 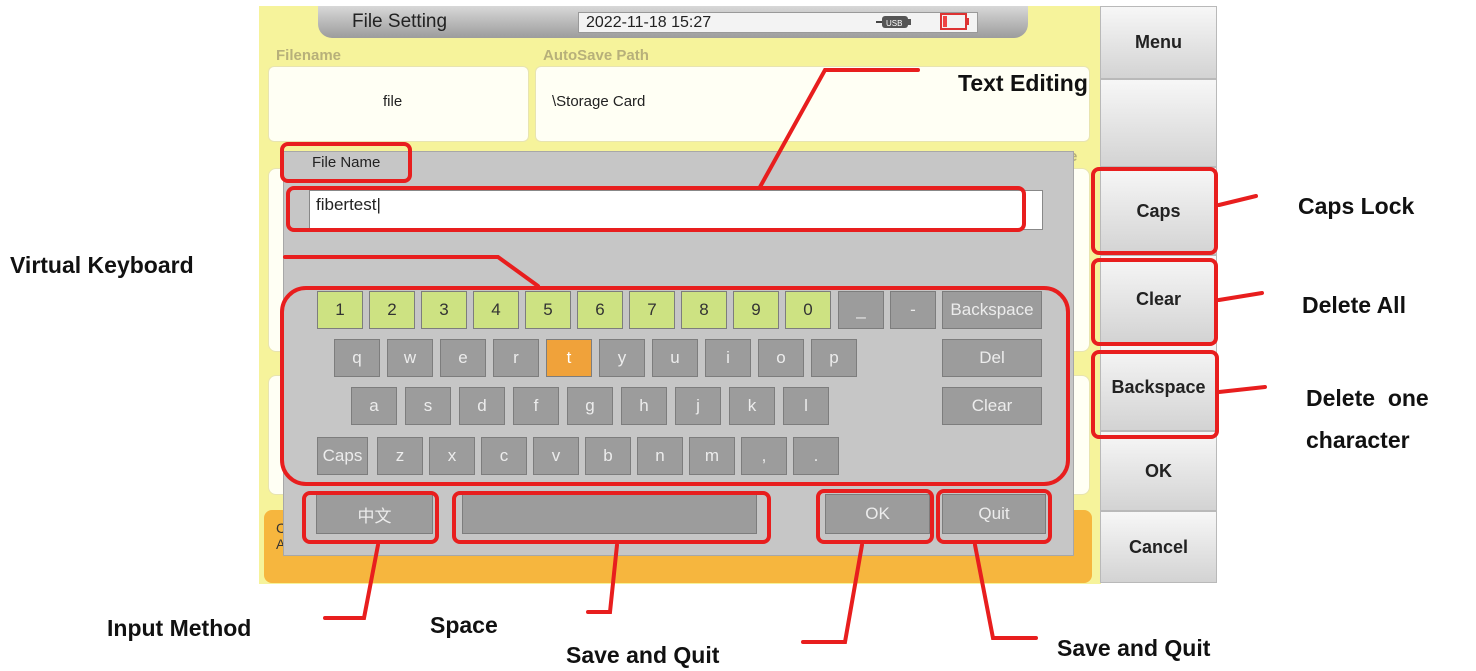 I want to click on line-space, so click(x=602, y=578).